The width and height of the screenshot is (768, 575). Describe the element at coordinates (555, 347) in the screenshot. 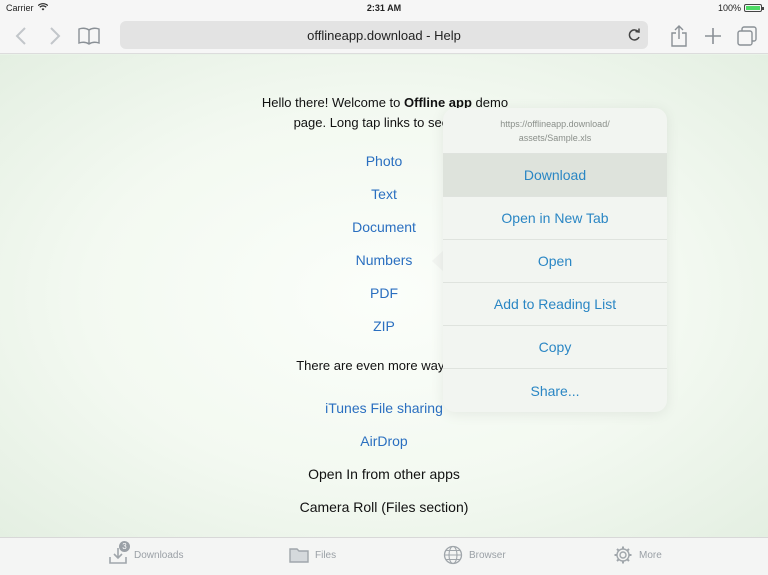

I see `menu-item-copy: Copy` at that location.